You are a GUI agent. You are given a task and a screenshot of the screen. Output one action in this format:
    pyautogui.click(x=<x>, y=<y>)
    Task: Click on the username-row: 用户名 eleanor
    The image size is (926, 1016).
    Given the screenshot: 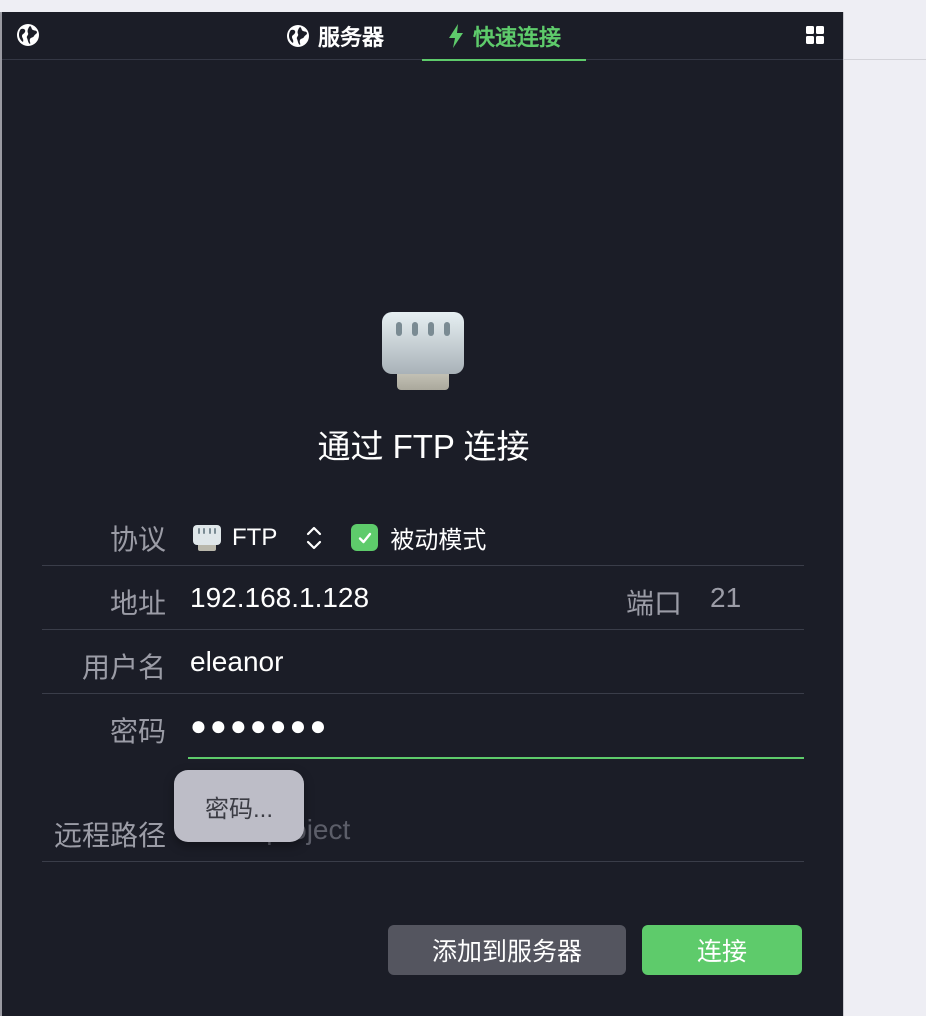 What is the action you would take?
    pyautogui.click(x=423, y=662)
    